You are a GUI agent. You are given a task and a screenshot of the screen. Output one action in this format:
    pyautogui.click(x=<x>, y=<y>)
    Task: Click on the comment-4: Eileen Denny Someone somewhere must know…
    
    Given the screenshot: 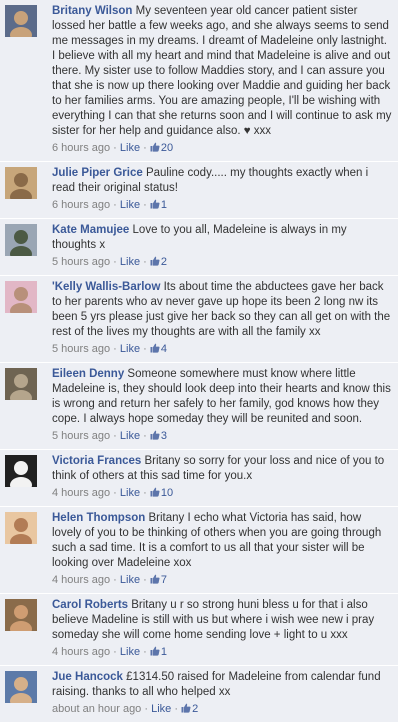 What is the action you would take?
    pyautogui.click(x=199, y=406)
    